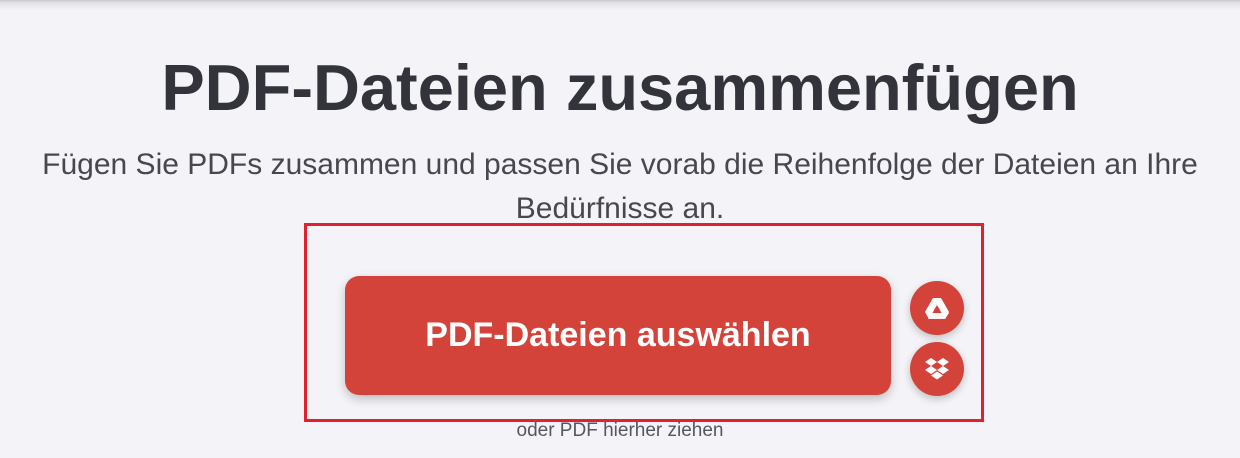  Describe the element at coordinates (620, 87) in the screenshot. I see `page-title: PDF-Dateien zusammenfügen` at that location.